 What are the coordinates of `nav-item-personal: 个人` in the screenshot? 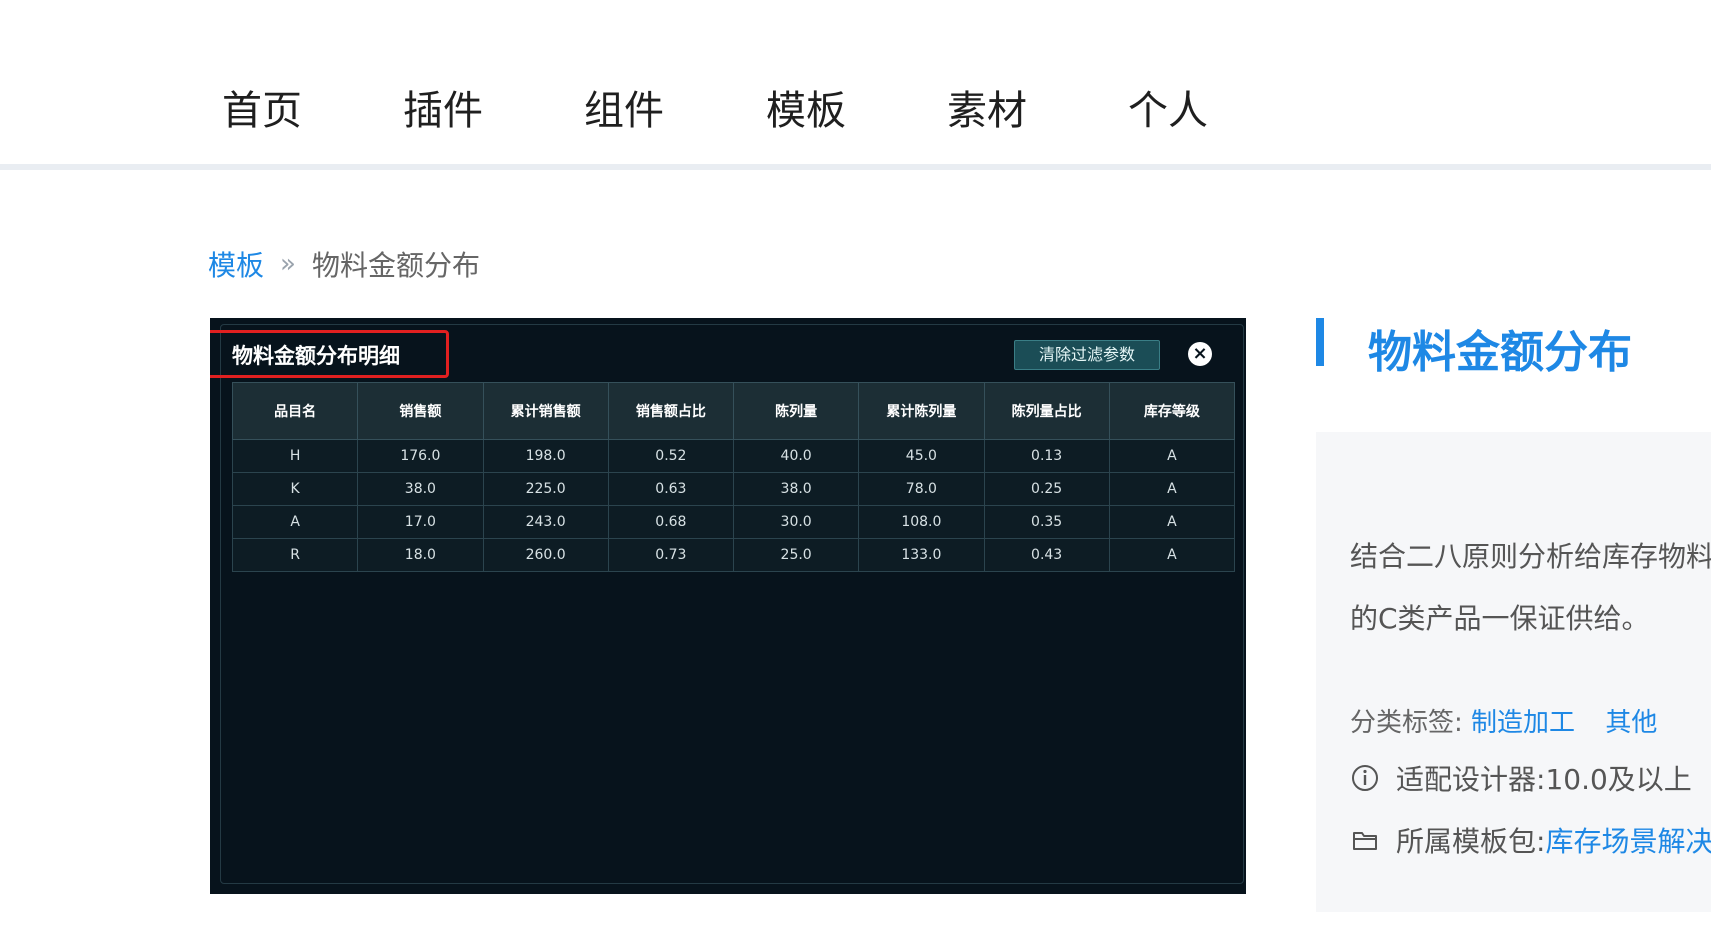 It's located at (1168, 107).